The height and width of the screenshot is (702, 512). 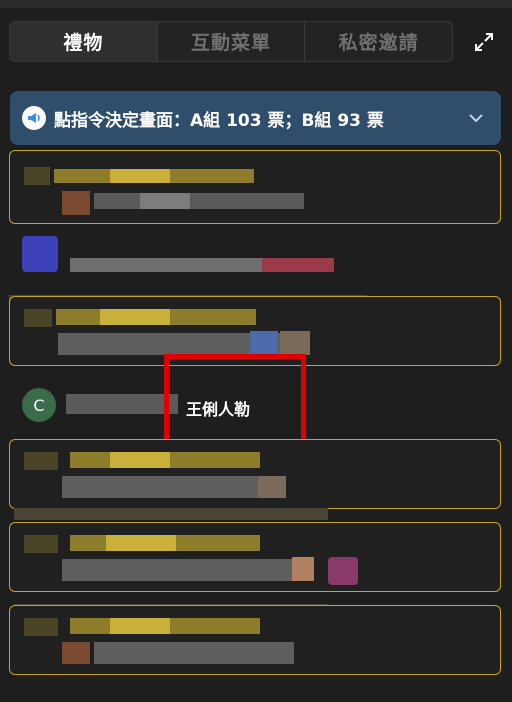 I want to click on blurred-username, so click(x=122, y=404).